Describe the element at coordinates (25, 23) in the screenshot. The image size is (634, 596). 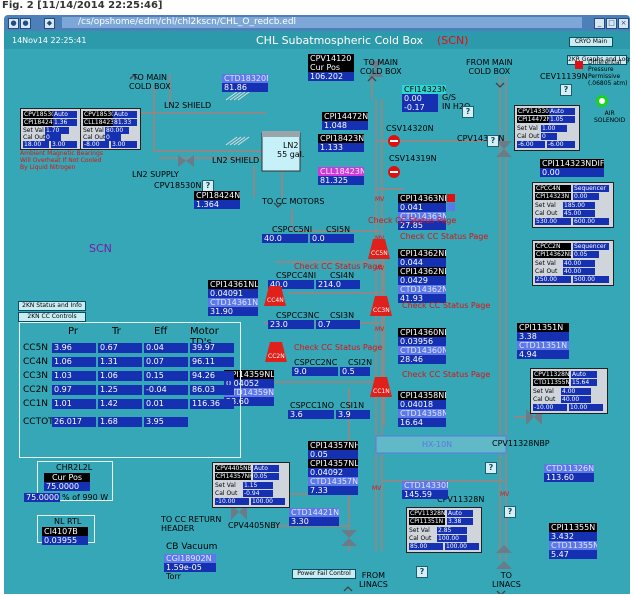
I see `window-pin-icon: ●` at that location.